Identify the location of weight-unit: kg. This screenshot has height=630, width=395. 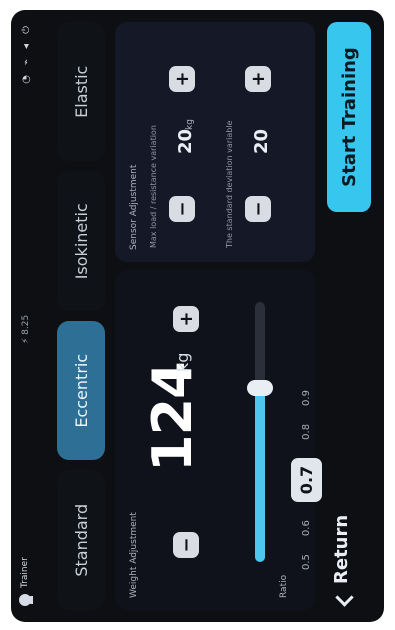
(182, 362).